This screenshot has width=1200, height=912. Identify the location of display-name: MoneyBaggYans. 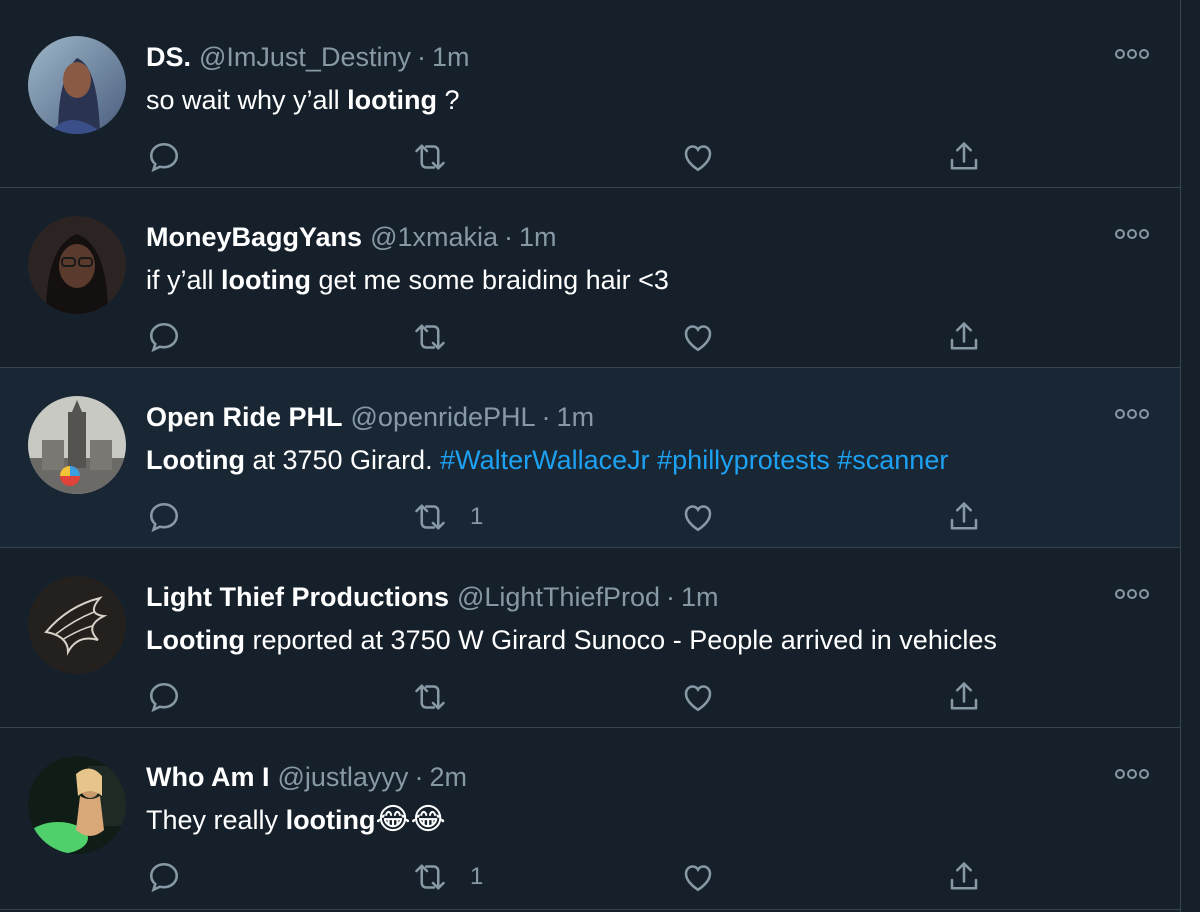
(254, 237).